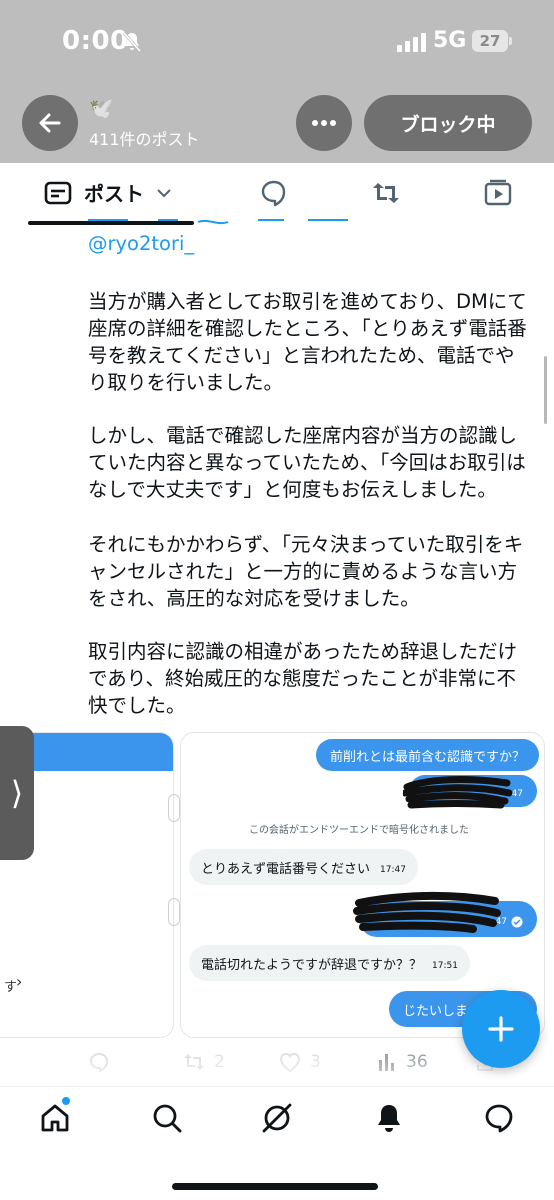 The image size is (554, 1200). I want to click on grok-icon, so click(277, 1118).